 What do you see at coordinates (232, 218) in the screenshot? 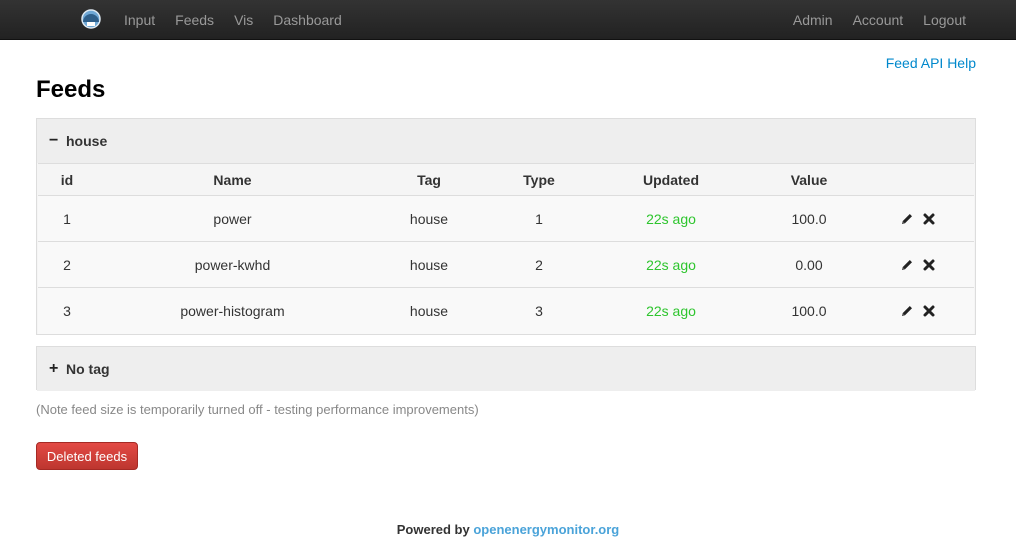
I see `feed-name: power` at bounding box center [232, 218].